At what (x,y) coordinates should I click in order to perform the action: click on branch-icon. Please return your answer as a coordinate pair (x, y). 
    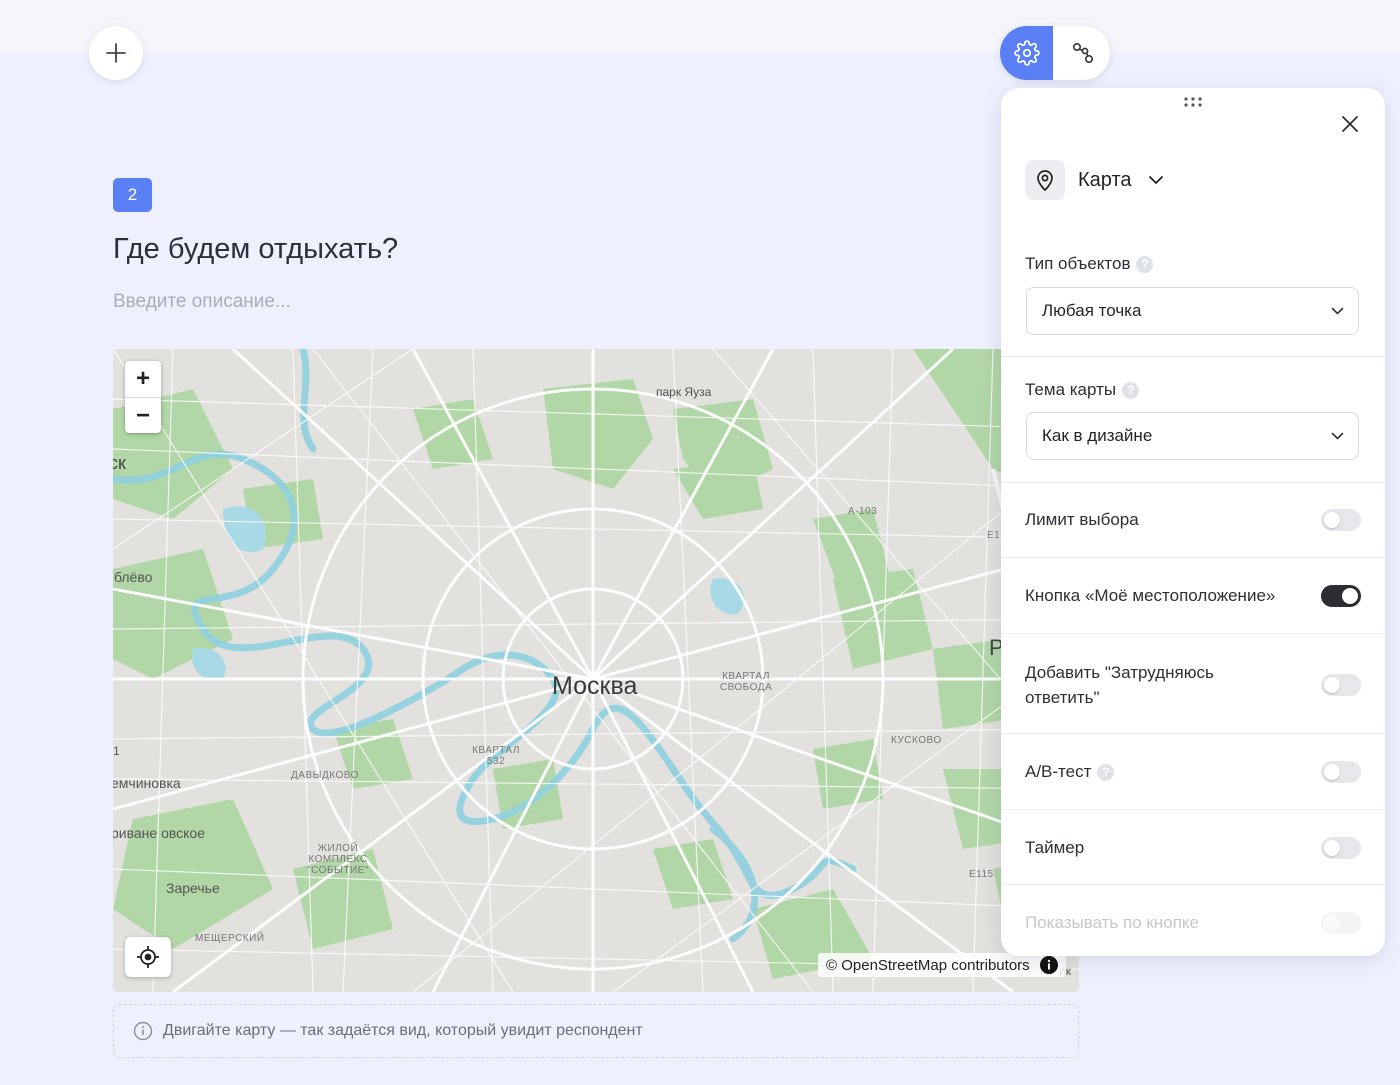
    Looking at the image, I should click on (1082, 53).